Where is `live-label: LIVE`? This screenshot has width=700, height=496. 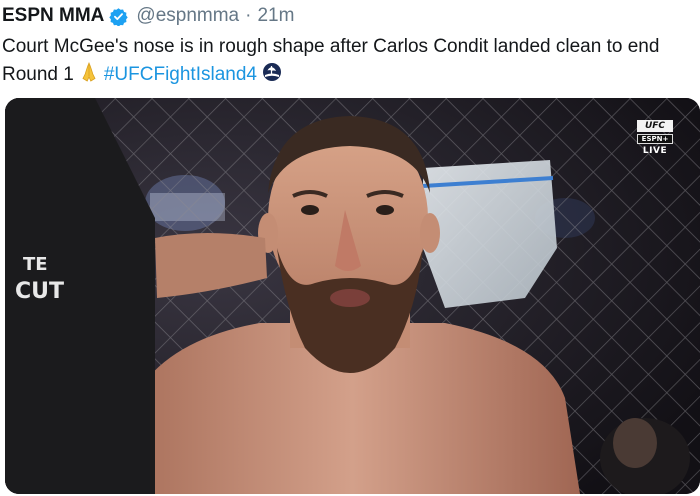 live-label: LIVE is located at coordinates (655, 151).